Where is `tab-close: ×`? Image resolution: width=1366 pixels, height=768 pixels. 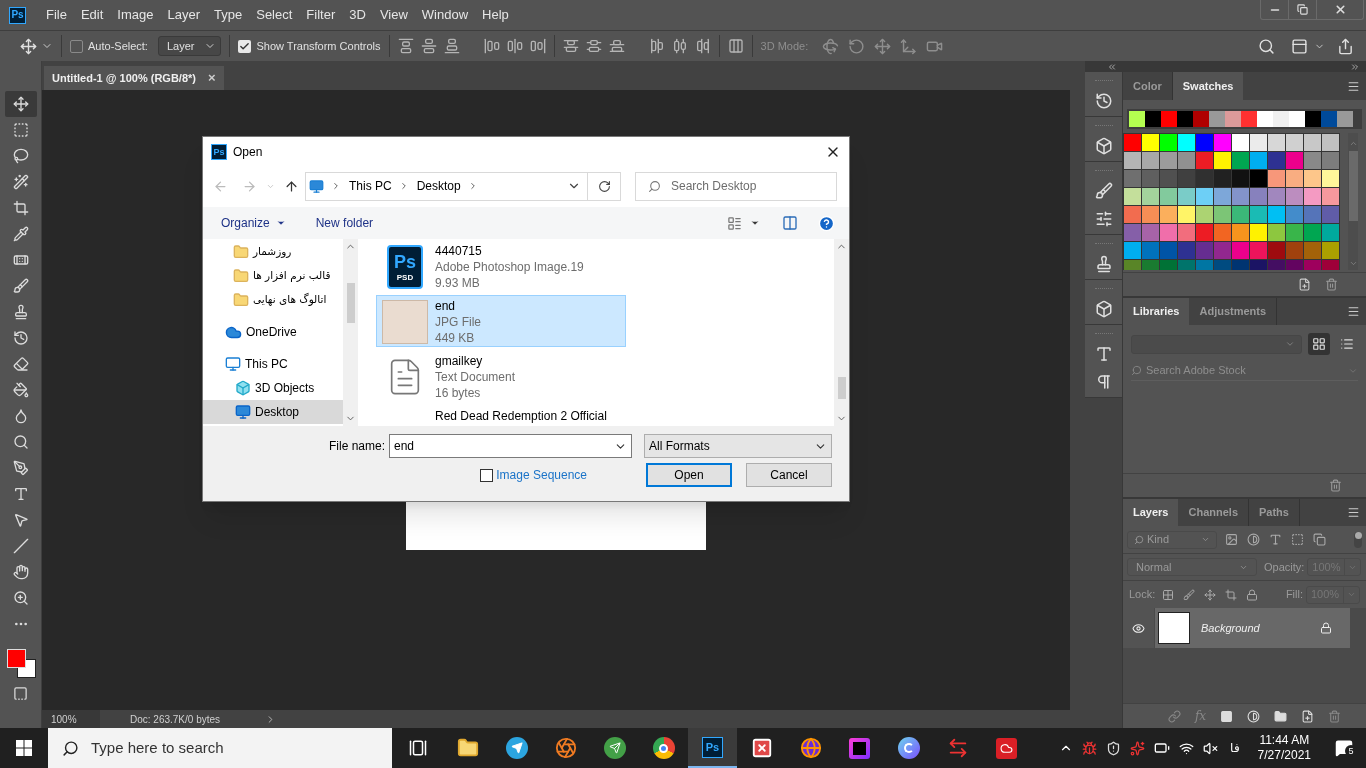
tab-close: × is located at coordinates (212, 78).